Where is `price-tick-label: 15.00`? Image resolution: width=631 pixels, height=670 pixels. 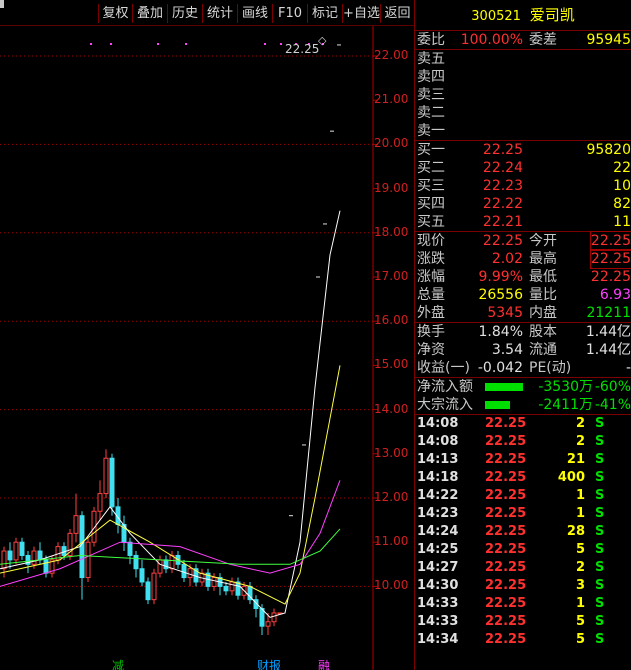
price-tick-label: 15.00 is located at coordinates (391, 364).